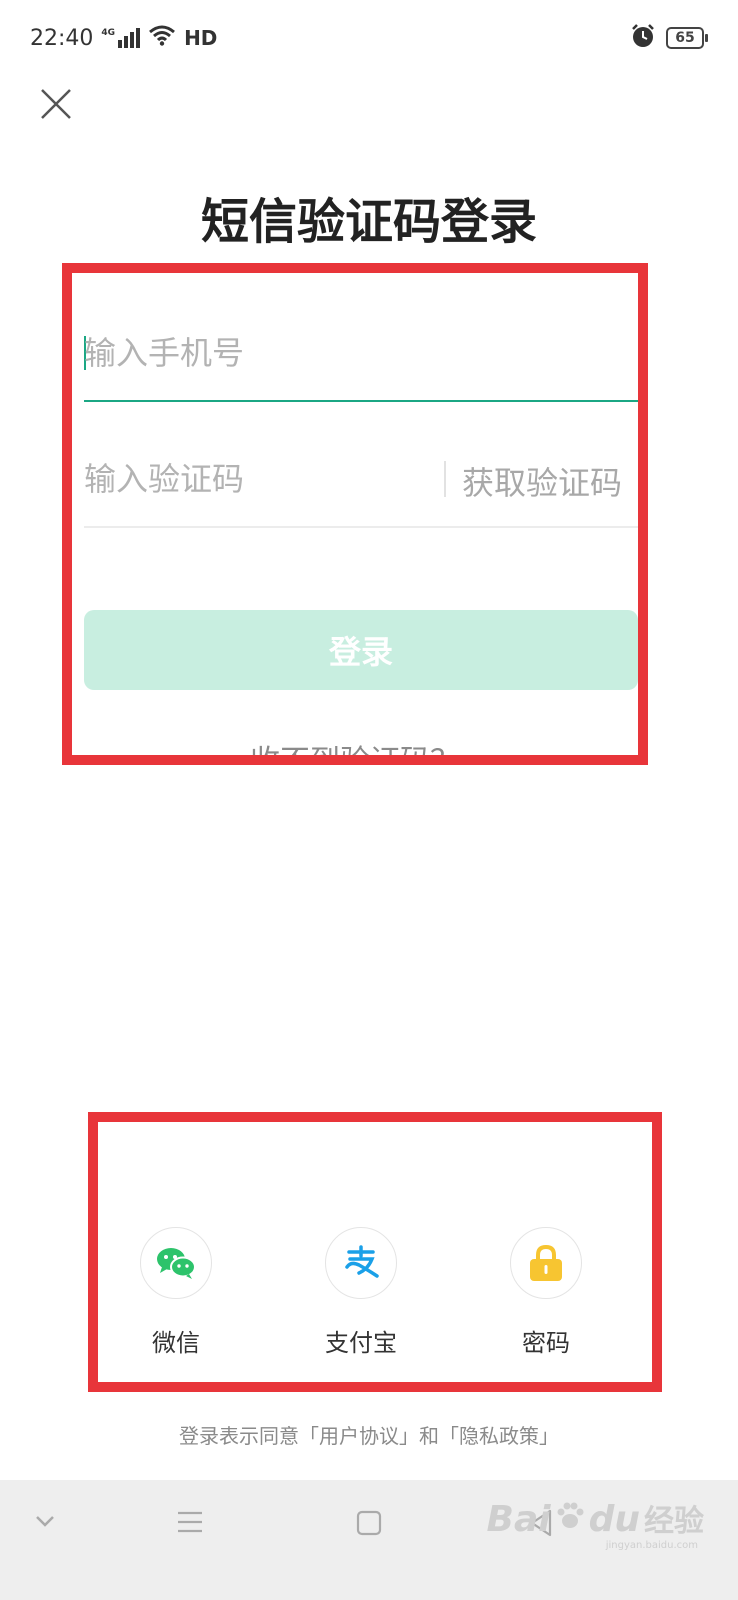  What do you see at coordinates (518, 1519) in the screenshot?
I see `watermark-brand-latin: Bai` at bounding box center [518, 1519].